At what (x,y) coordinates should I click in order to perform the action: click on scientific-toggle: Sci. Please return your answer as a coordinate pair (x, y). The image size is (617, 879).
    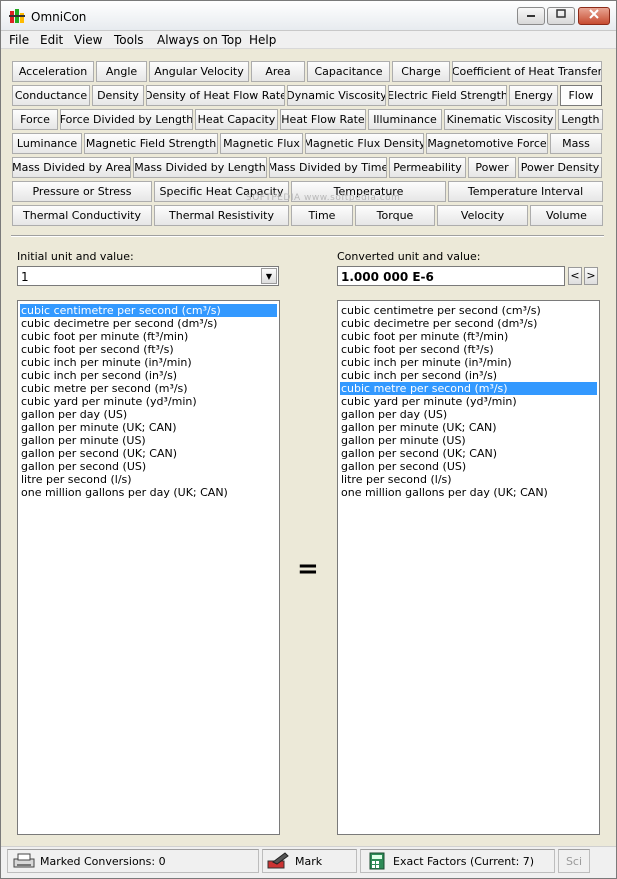
    Looking at the image, I should click on (574, 861).